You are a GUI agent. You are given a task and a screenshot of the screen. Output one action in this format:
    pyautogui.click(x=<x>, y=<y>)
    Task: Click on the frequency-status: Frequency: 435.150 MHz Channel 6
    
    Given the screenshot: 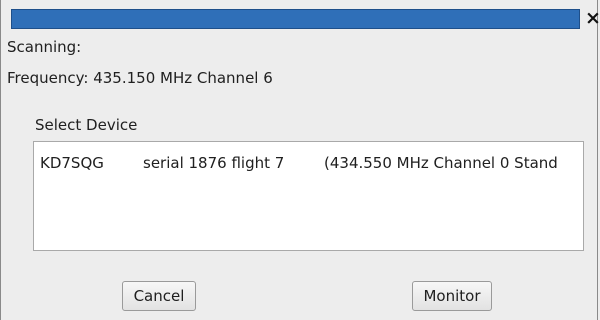 What is the action you would take?
    pyautogui.click(x=140, y=78)
    